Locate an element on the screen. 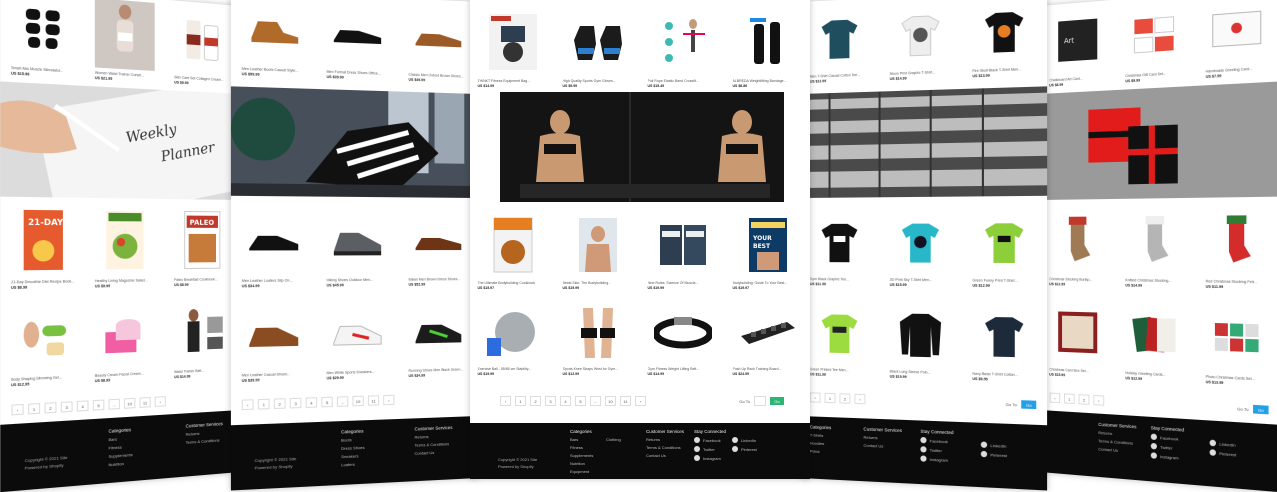 The height and width of the screenshot is (492, 1277). skull-tshirt-image is located at coordinates (1004, 33).